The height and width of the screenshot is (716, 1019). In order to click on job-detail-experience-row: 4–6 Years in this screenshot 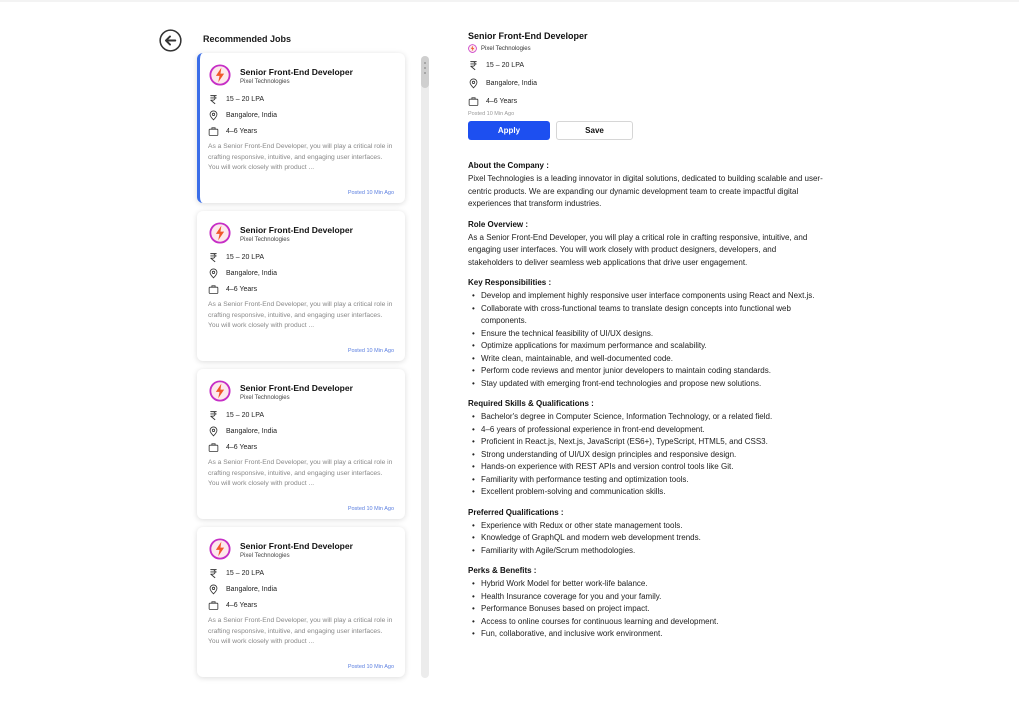, I will do `click(645, 101)`.